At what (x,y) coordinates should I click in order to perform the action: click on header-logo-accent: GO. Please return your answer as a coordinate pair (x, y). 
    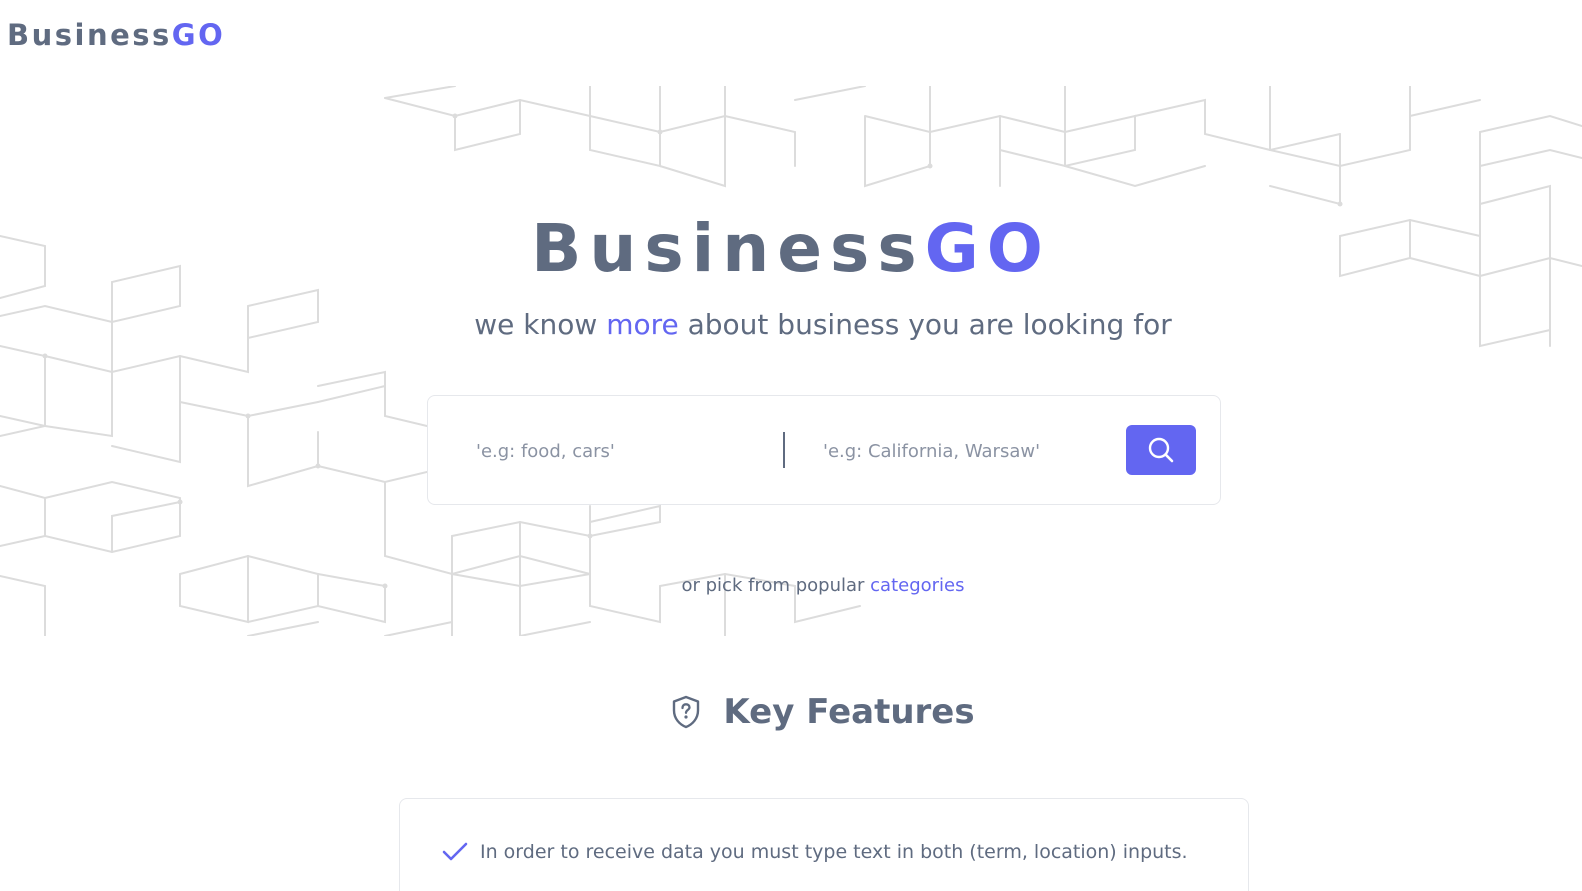
    Looking at the image, I should click on (198, 35).